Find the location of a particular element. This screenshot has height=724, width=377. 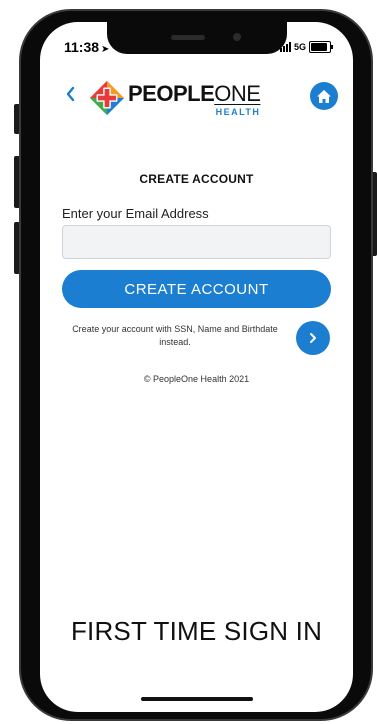

logo-word-people: PEOPLE is located at coordinates (171, 93).